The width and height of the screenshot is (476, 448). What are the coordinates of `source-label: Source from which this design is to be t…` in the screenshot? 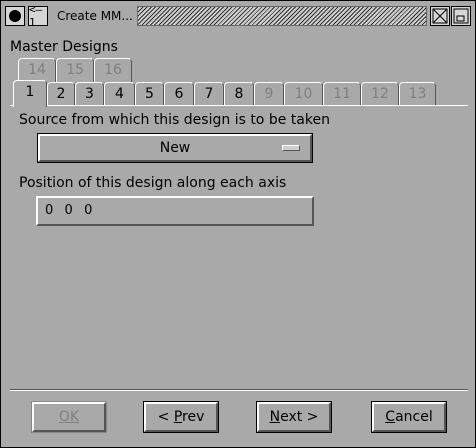 It's located at (174, 120).